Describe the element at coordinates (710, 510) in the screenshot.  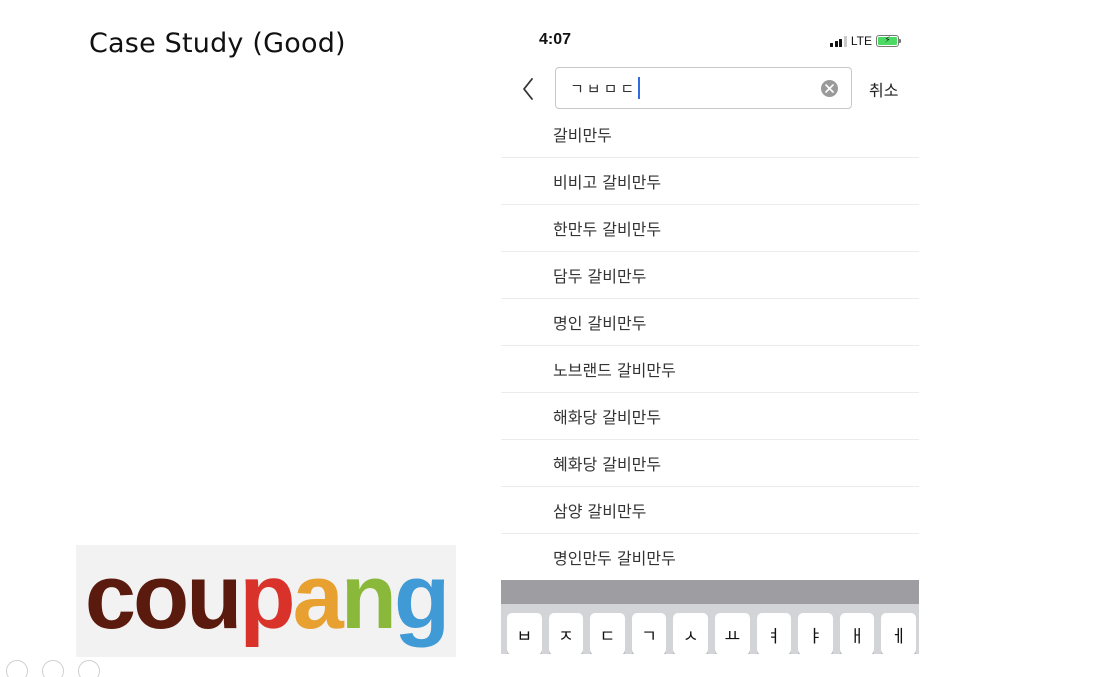
I see `suggestion-item: 삼양 갈비만두` at that location.